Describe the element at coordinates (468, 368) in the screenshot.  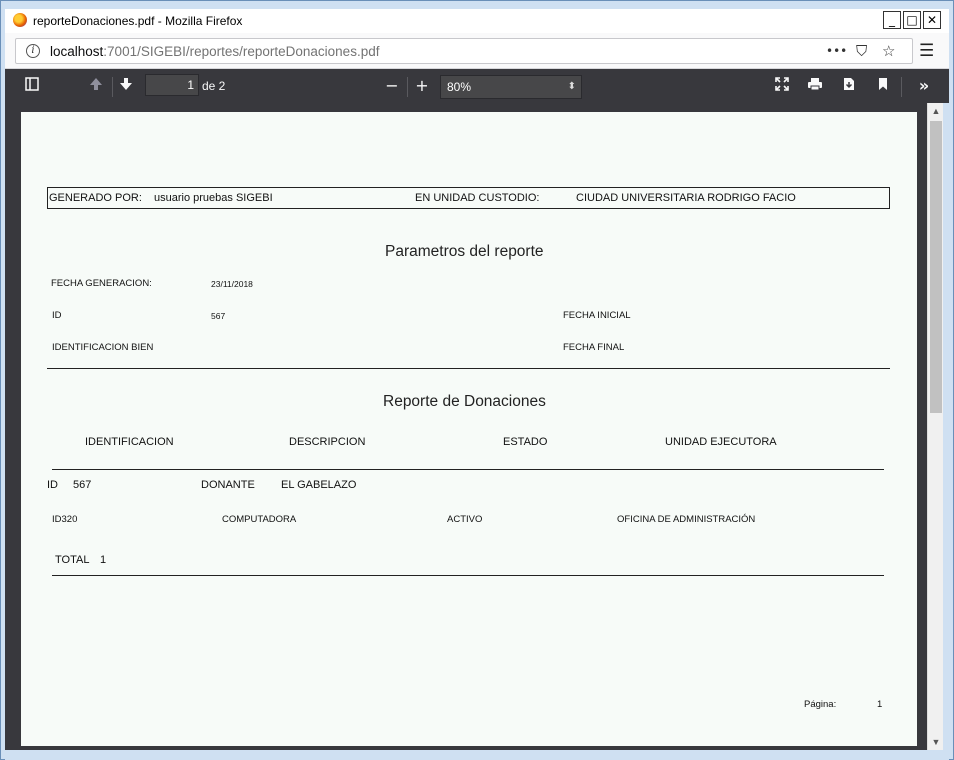
I see `params-divider` at that location.